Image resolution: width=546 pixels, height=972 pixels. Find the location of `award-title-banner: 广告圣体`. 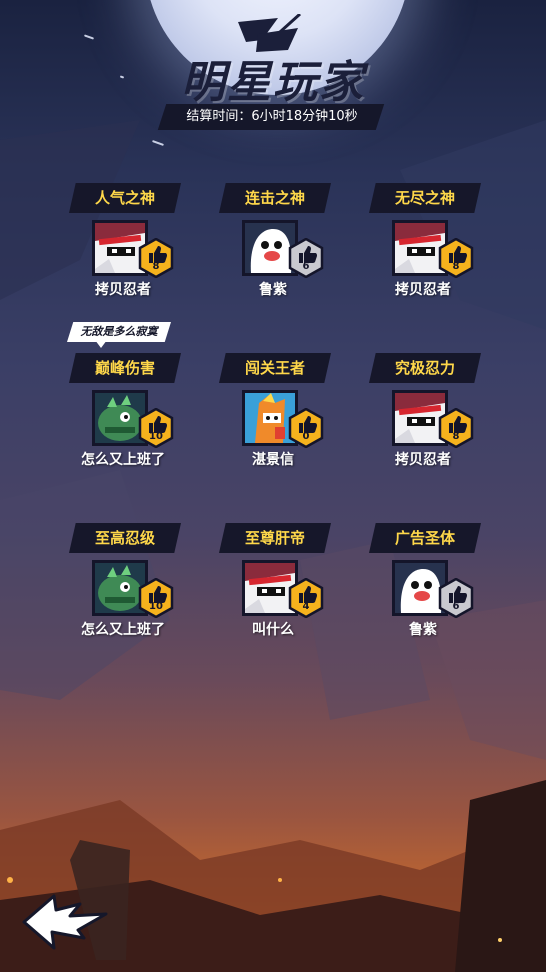

award-title-banner: 广告圣体 is located at coordinates (425, 538).